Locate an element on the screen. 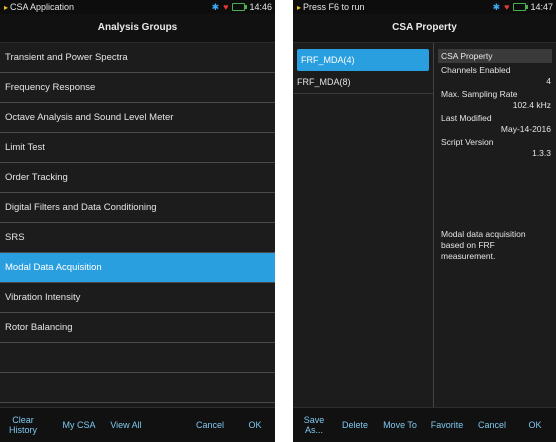 Image resolution: width=556 pixels, height=442 pixels. last-modified-value: May-14-2016 is located at coordinates (525, 129).